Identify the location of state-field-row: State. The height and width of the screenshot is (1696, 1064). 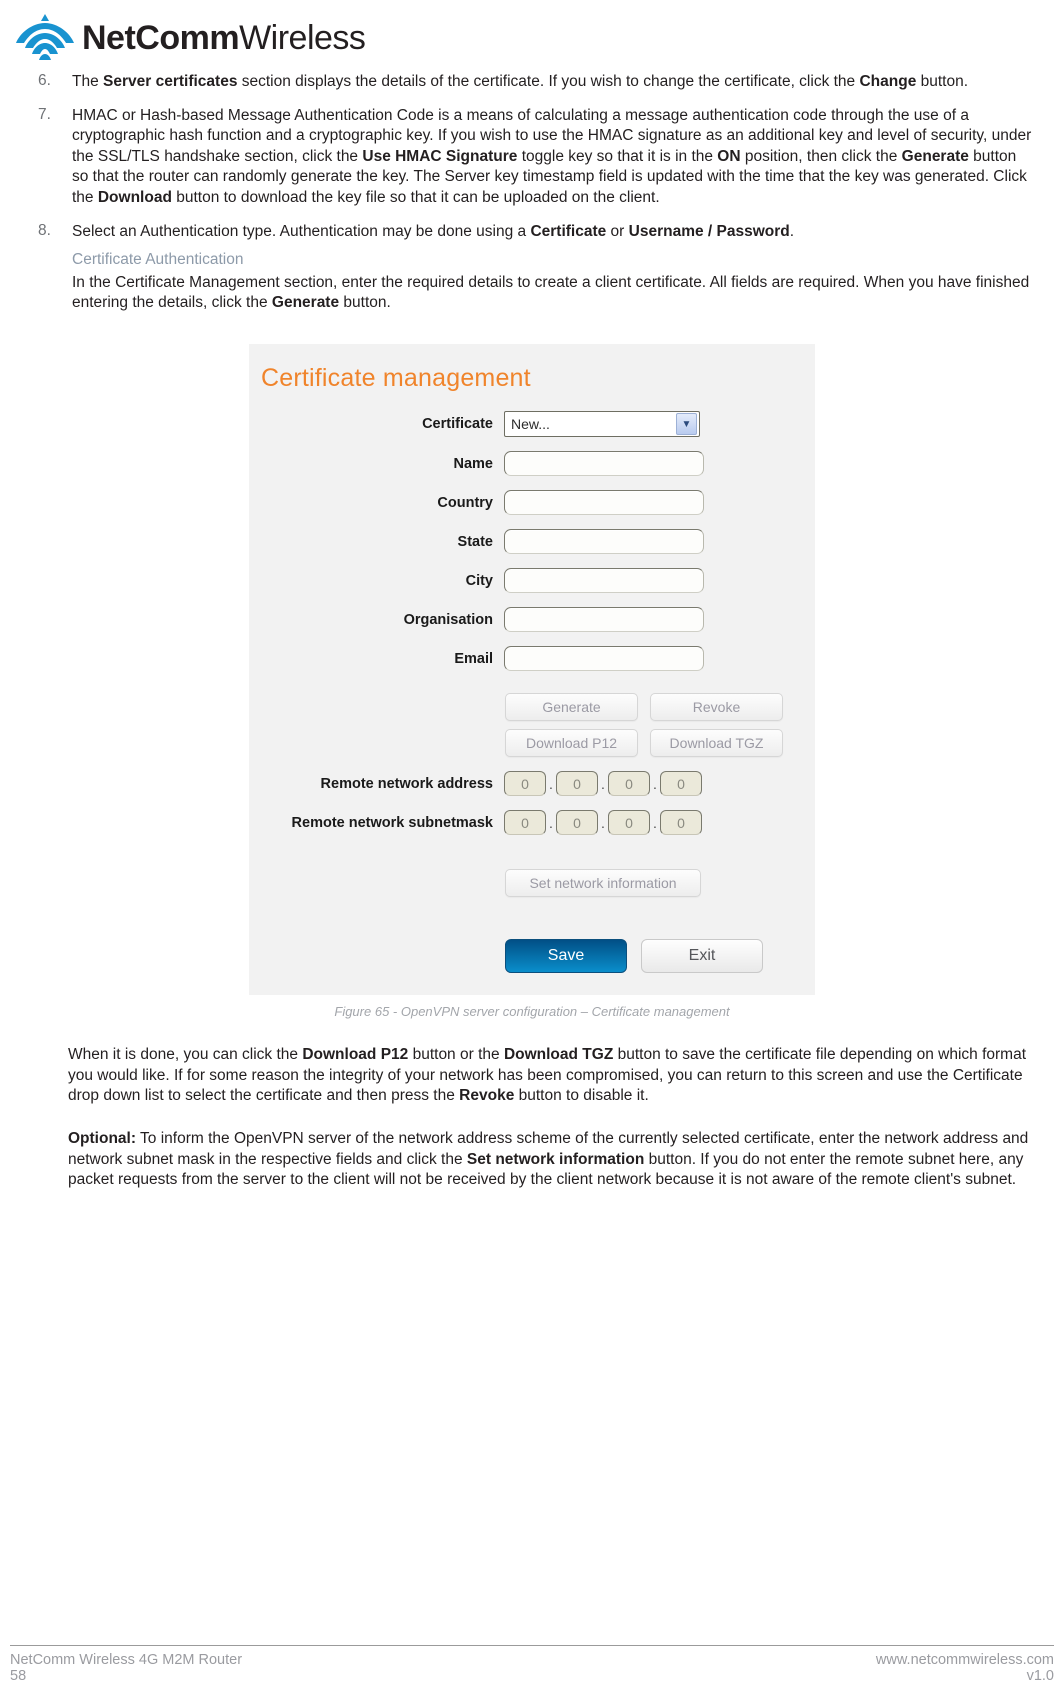
(532, 542).